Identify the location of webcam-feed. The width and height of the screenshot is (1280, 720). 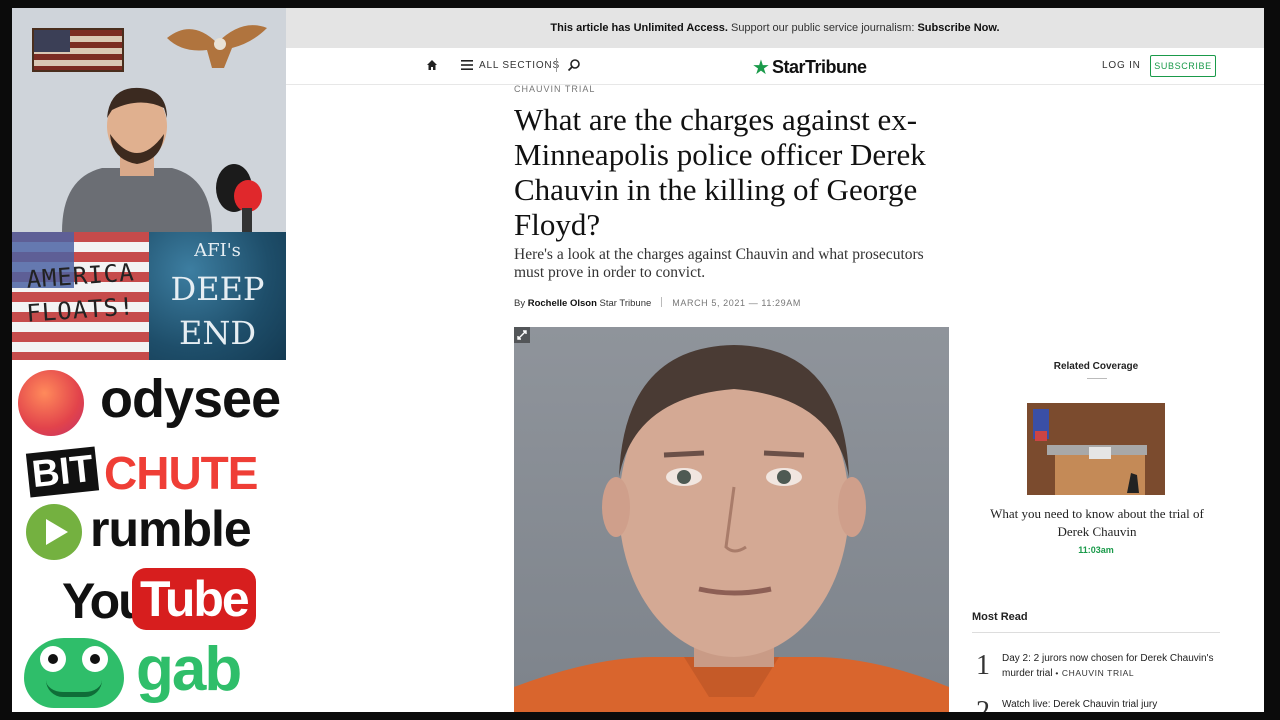
(149, 120).